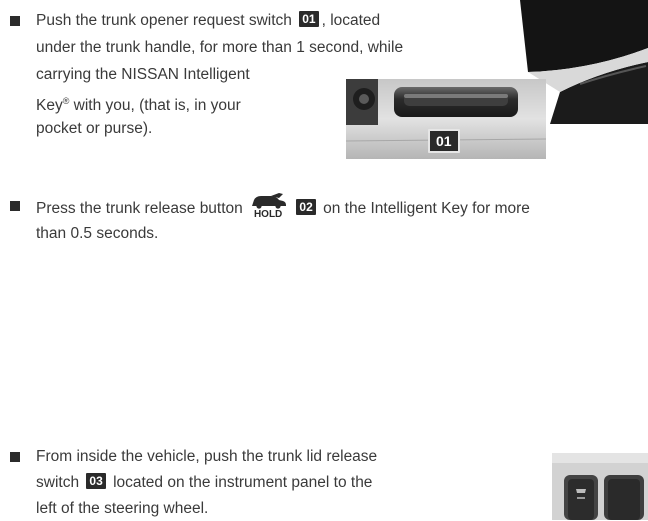 The width and height of the screenshot is (648, 521). I want to click on section3-text-b: located on the instrument panel to the, so click(243, 482).